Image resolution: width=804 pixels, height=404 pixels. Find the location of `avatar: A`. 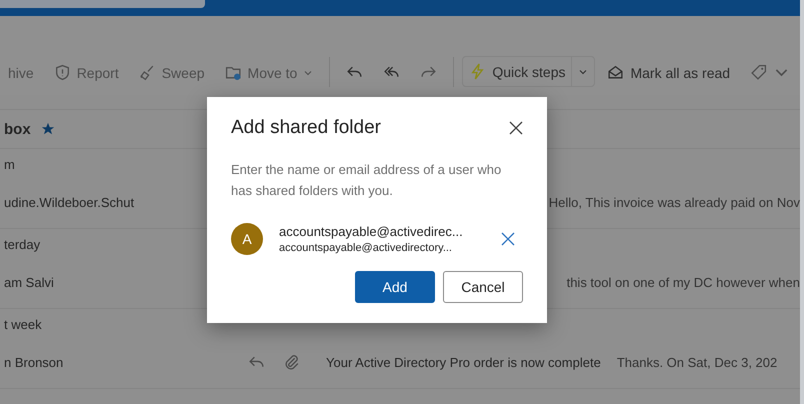

avatar: A is located at coordinates (247, 239).